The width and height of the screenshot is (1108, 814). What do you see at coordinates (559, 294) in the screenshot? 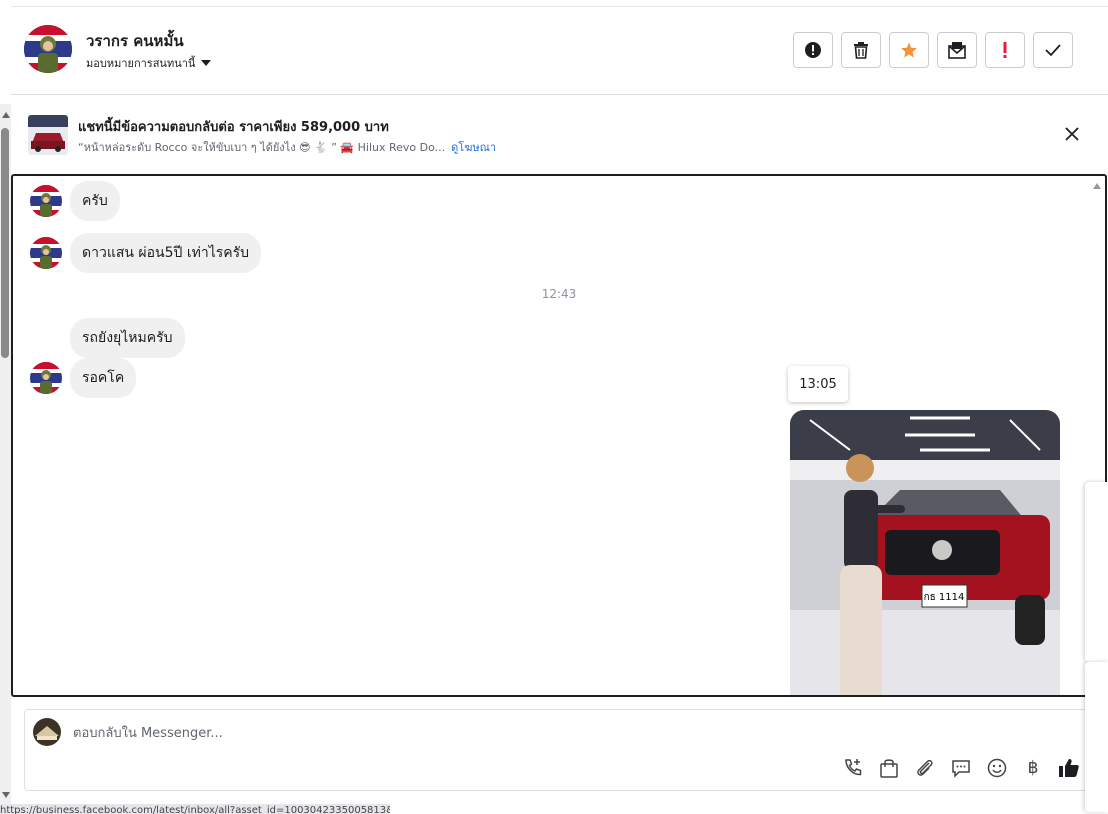
I see `message-timestamp: 12:43` at bounding box center [559, 294].